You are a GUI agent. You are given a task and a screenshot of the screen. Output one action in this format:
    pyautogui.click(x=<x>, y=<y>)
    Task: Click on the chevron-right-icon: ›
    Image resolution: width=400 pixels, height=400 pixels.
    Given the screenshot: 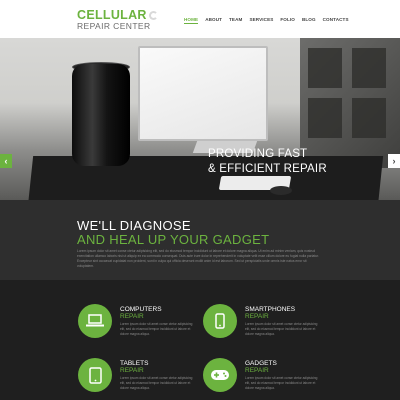 What is the action you would take?
    pyautogui.click(x=394, y=161)
    